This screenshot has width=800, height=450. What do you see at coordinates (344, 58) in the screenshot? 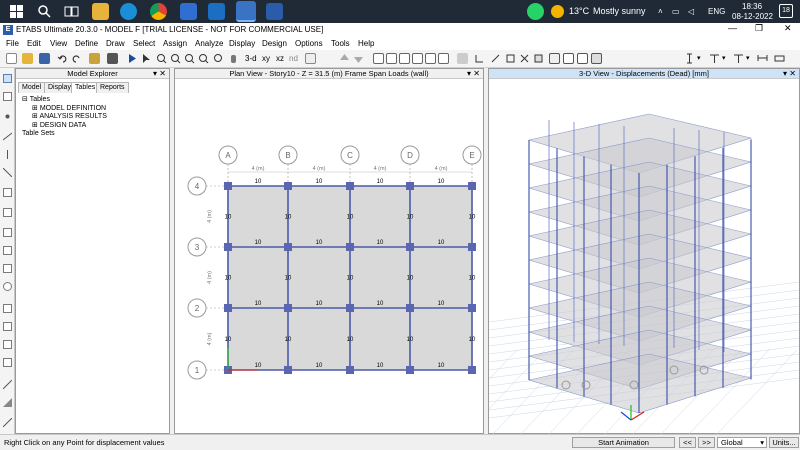
I see `up-arrow-icon` at bounding box center [344, 58].